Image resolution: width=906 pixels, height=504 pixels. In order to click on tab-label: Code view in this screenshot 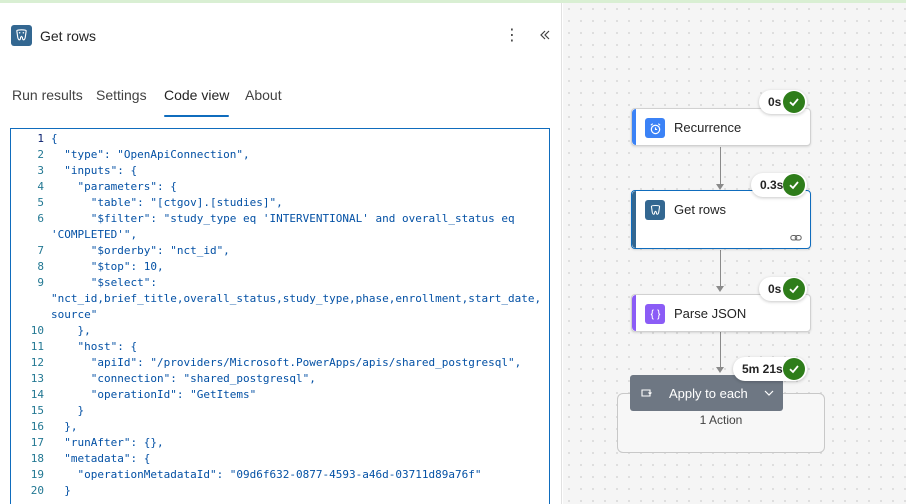, I will do `click(197, 95)`.